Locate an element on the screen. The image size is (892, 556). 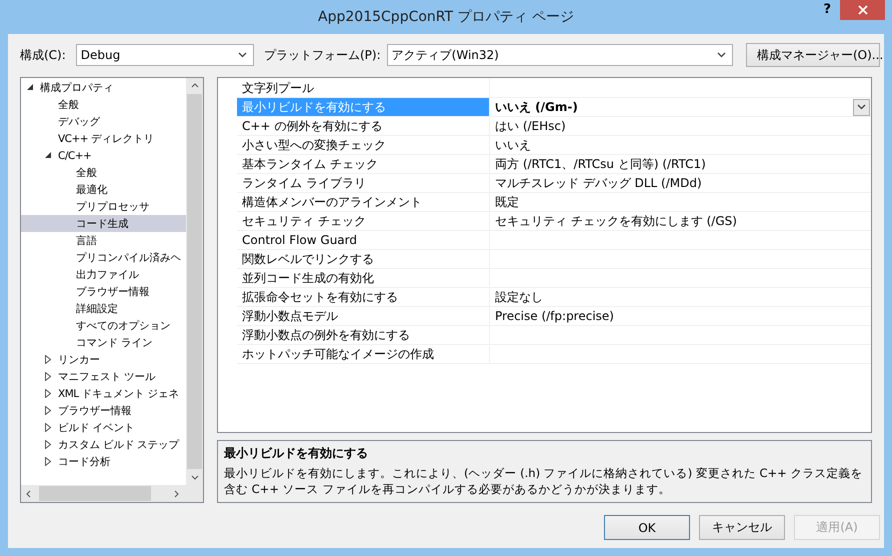
property-name: ホットパッチ可能なイメージの作成 is located at coordinates (363, 354).